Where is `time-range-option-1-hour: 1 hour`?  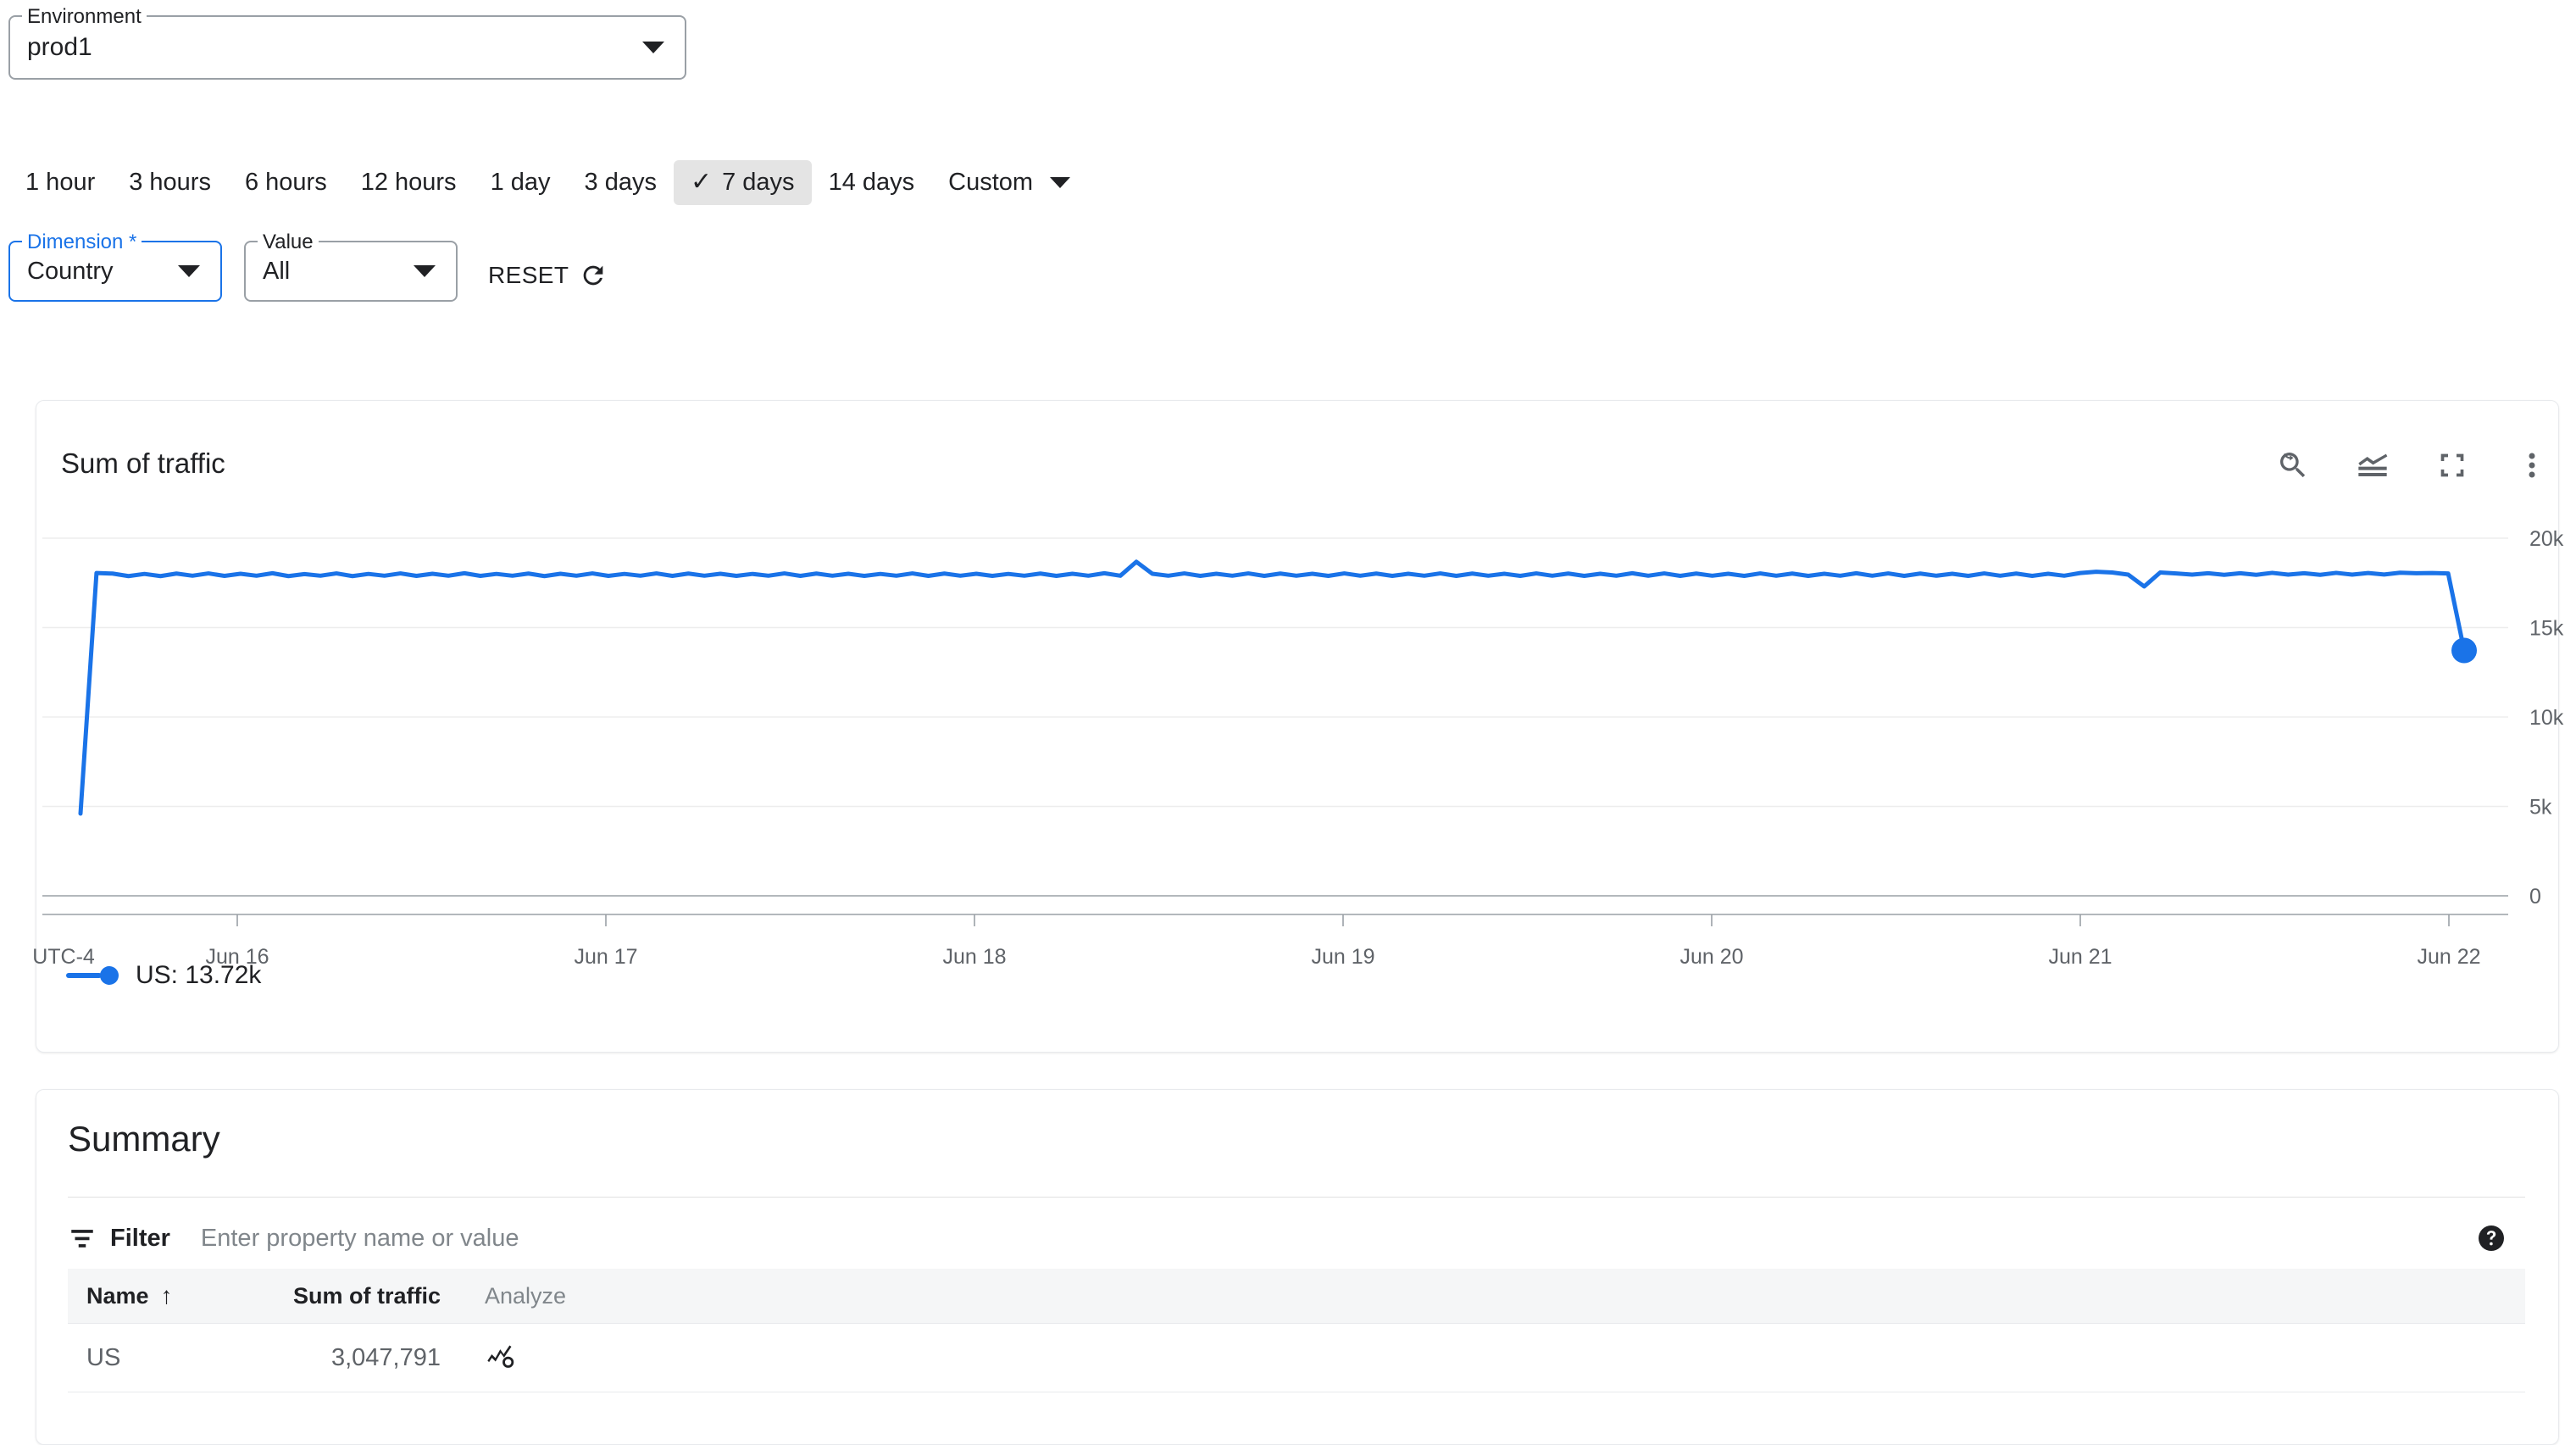 time-range-option-1-hour: 1 hour is located at coordinates (60, 183).